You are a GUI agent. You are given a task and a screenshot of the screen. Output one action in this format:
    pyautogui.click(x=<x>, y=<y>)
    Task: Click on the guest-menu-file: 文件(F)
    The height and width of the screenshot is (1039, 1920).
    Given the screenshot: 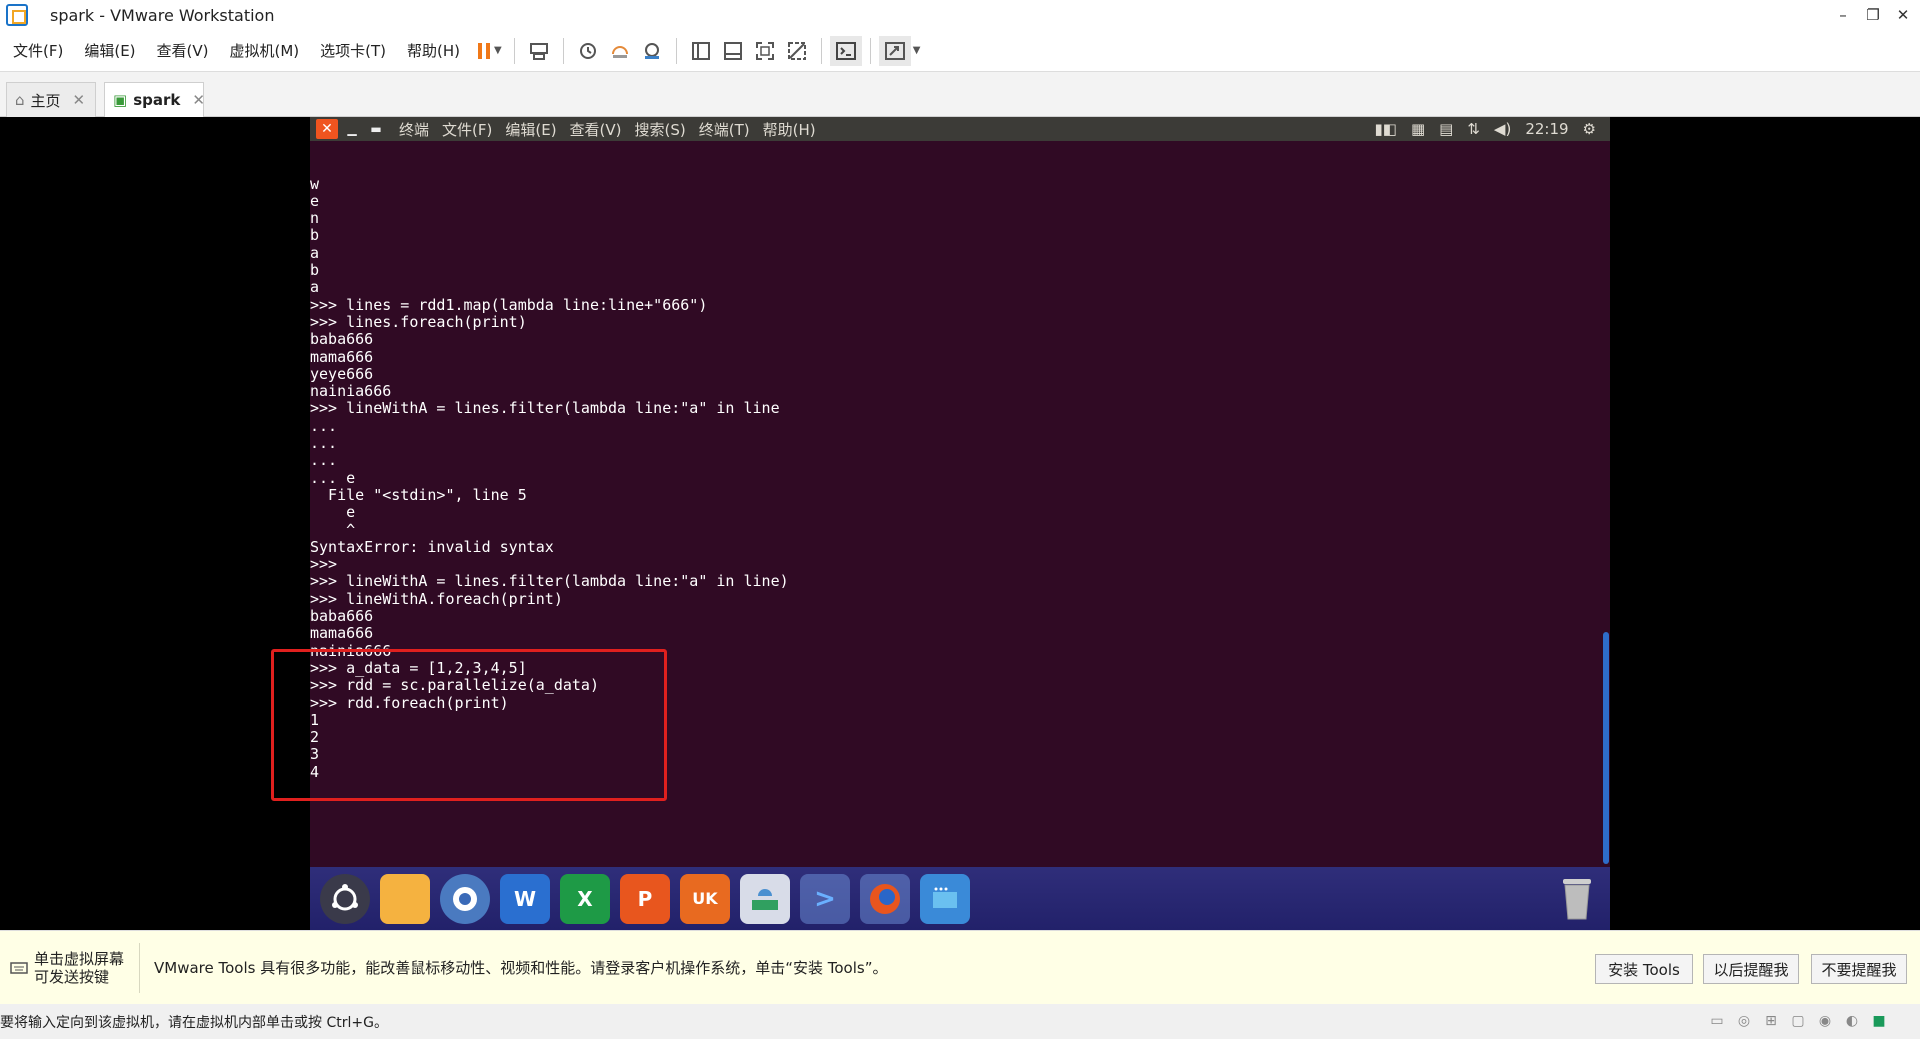 What is the action you would take?
    pyautogui.click(x=467, y=129)
    